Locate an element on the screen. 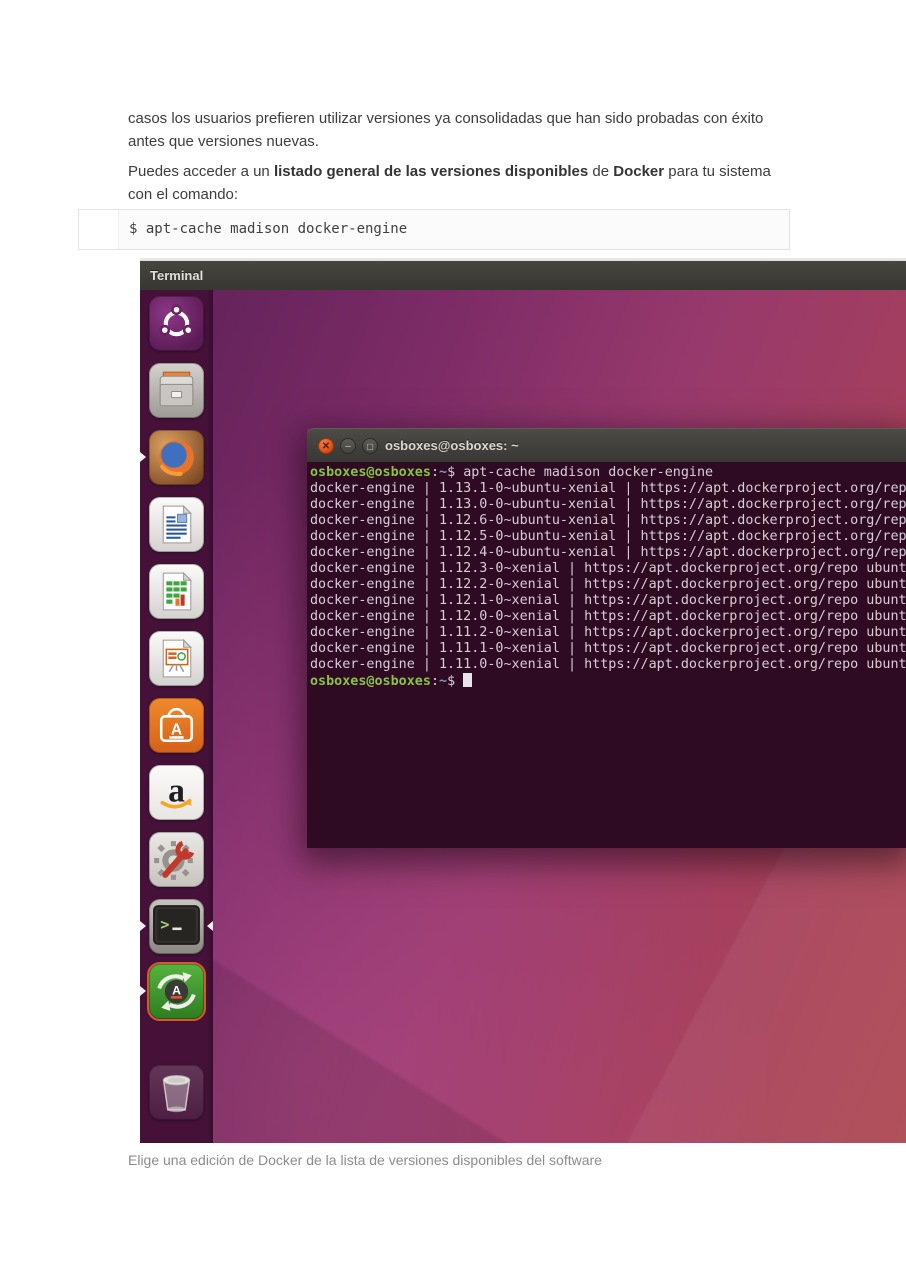  software-updater-icon: A is located at coordinates (176, 991).